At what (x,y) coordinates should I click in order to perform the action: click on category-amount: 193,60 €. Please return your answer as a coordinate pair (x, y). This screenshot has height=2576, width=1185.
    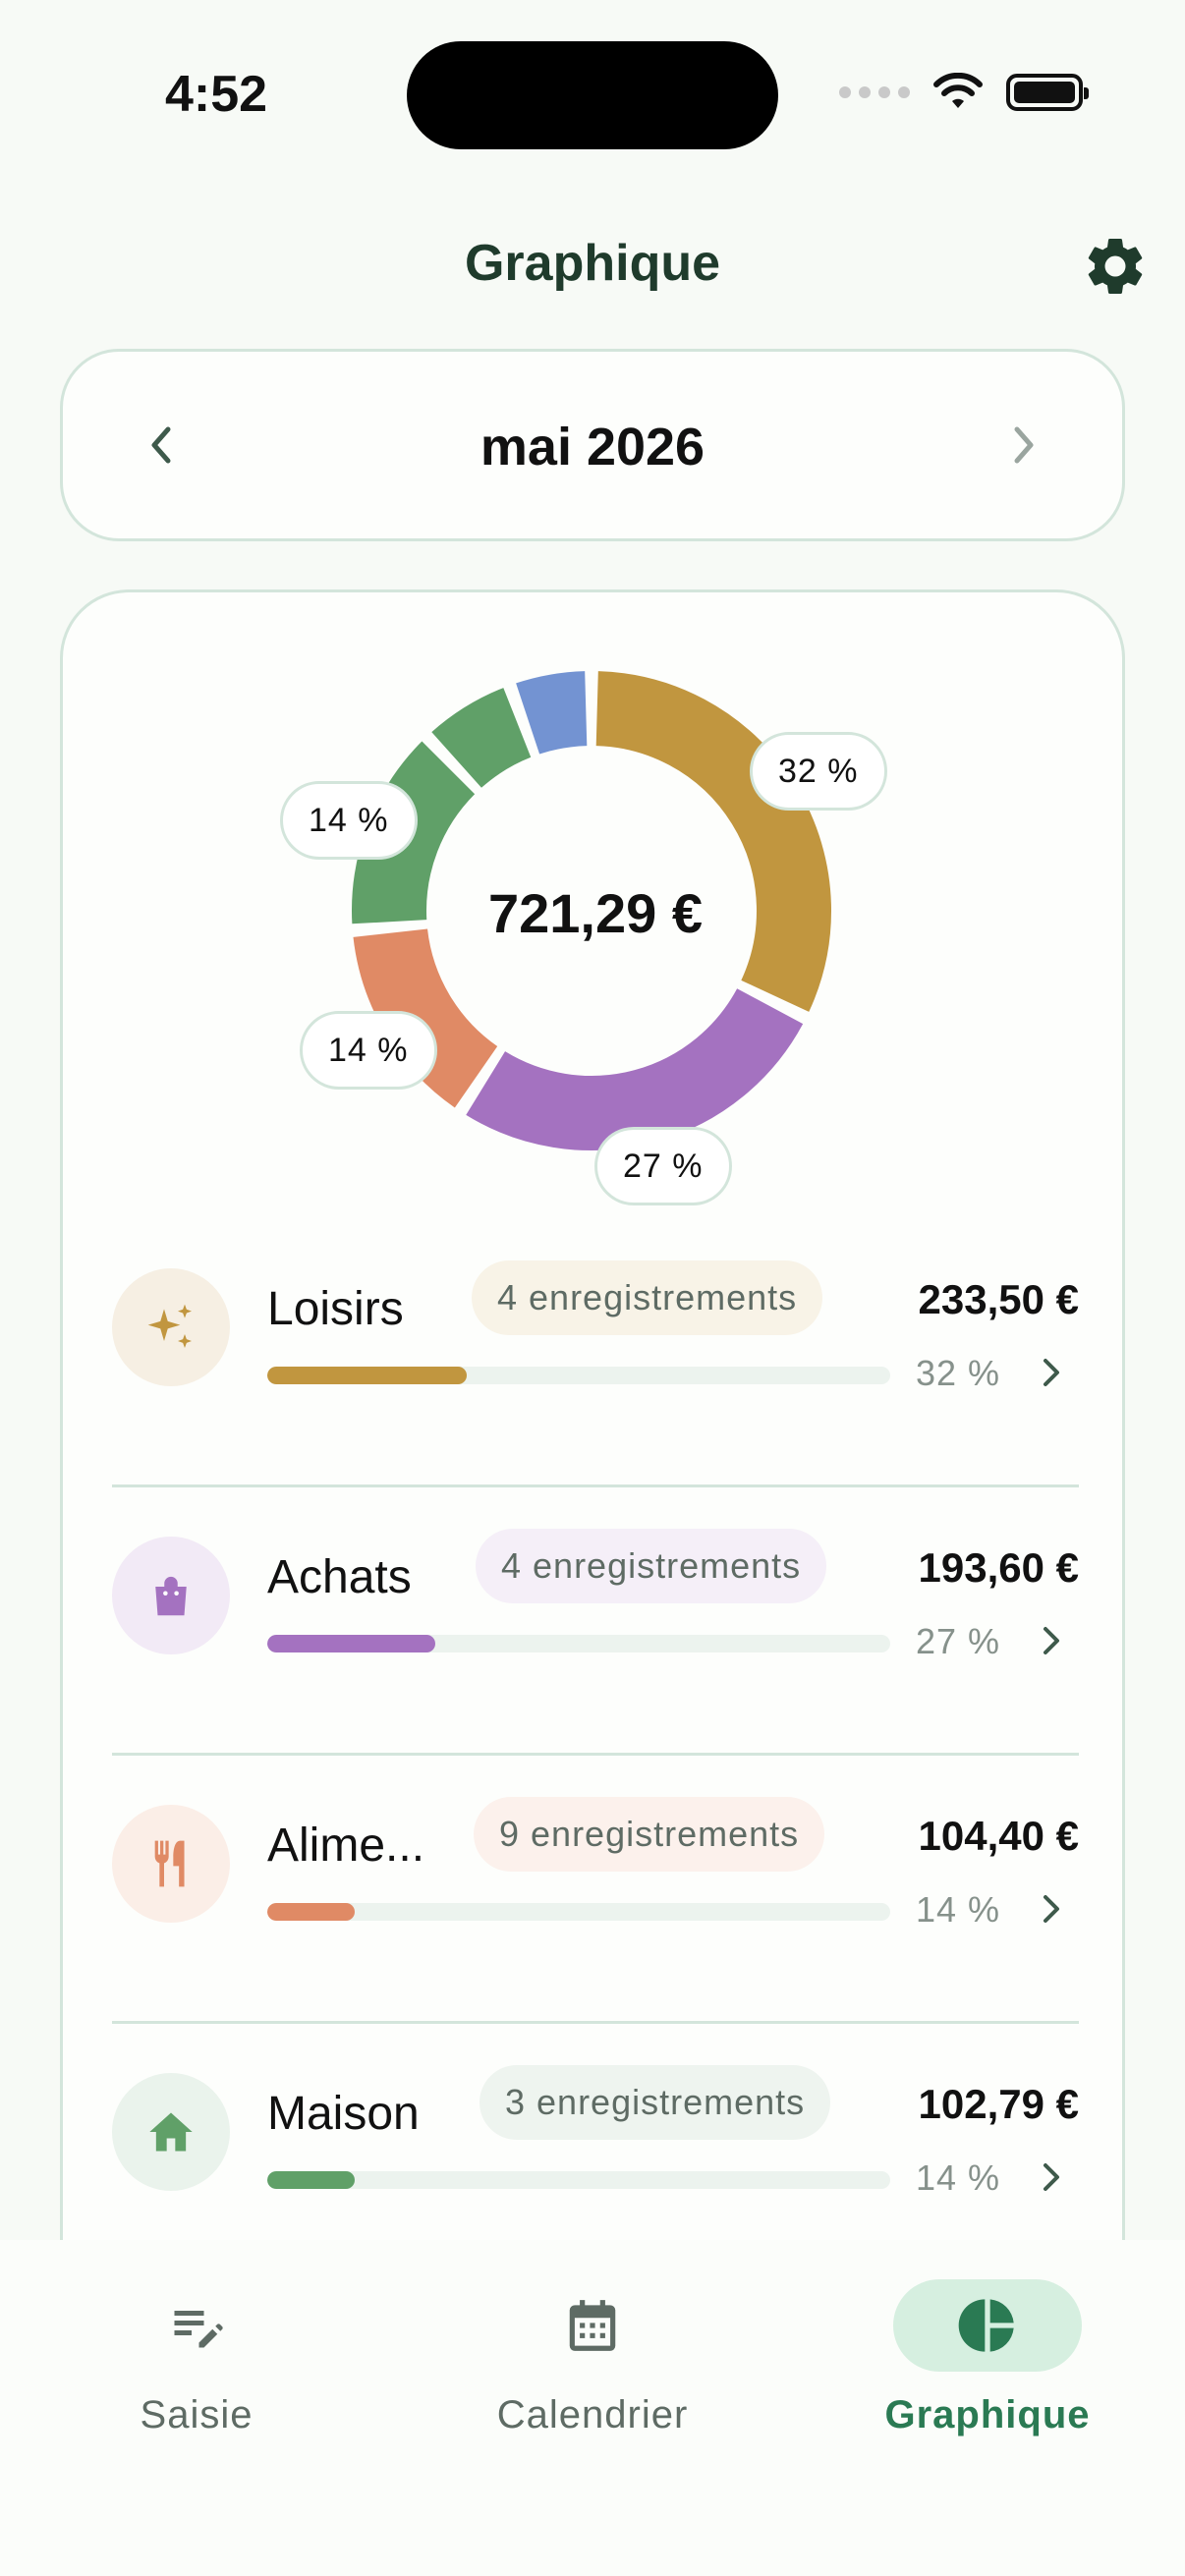
    Looking at the image, I should click on (999, 1567).